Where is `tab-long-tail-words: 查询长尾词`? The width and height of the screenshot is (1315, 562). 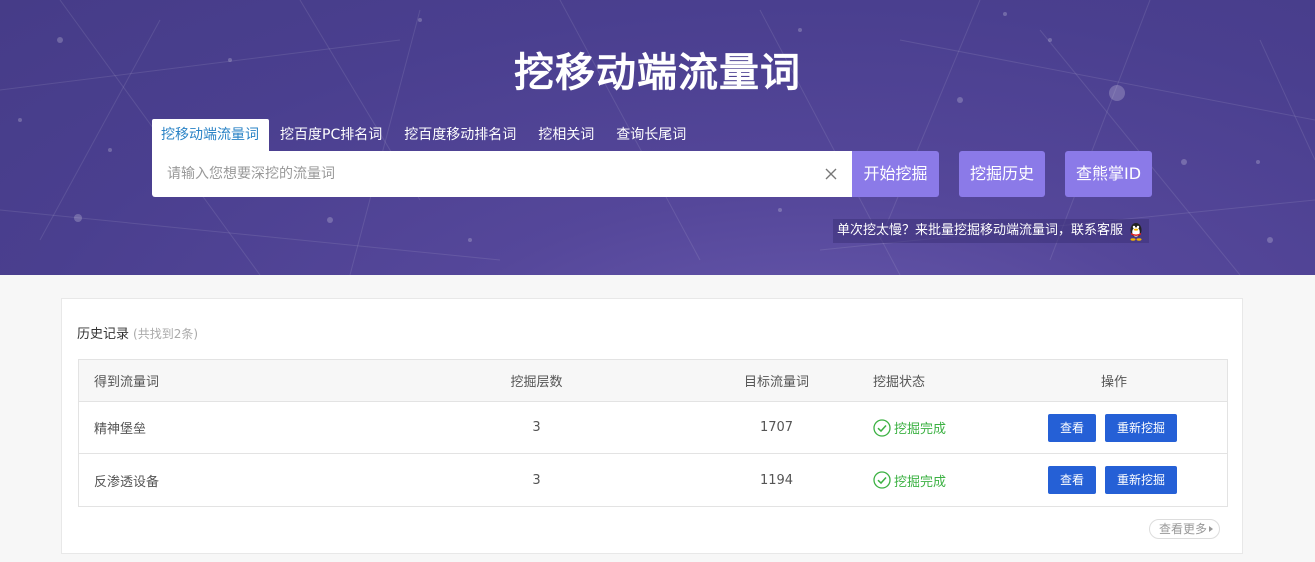 tab-long-tail-words: 查询长尾词 is located at coordinates (651, 135).